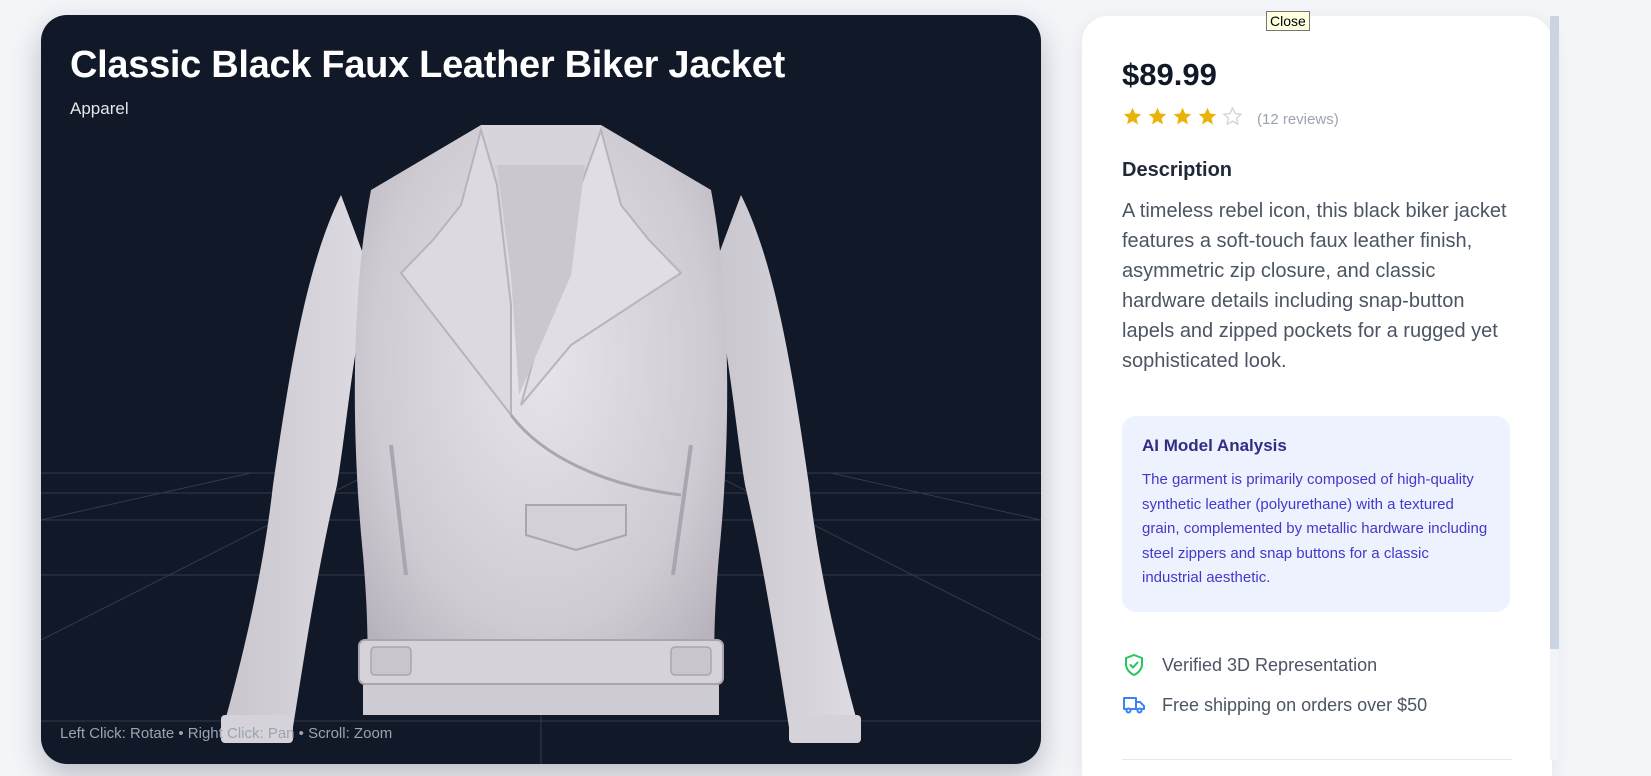  What do you see at coordinates (1232, 116) in the screenshot?
I see `star-empty-icon` at bounding box center [1232, 116].